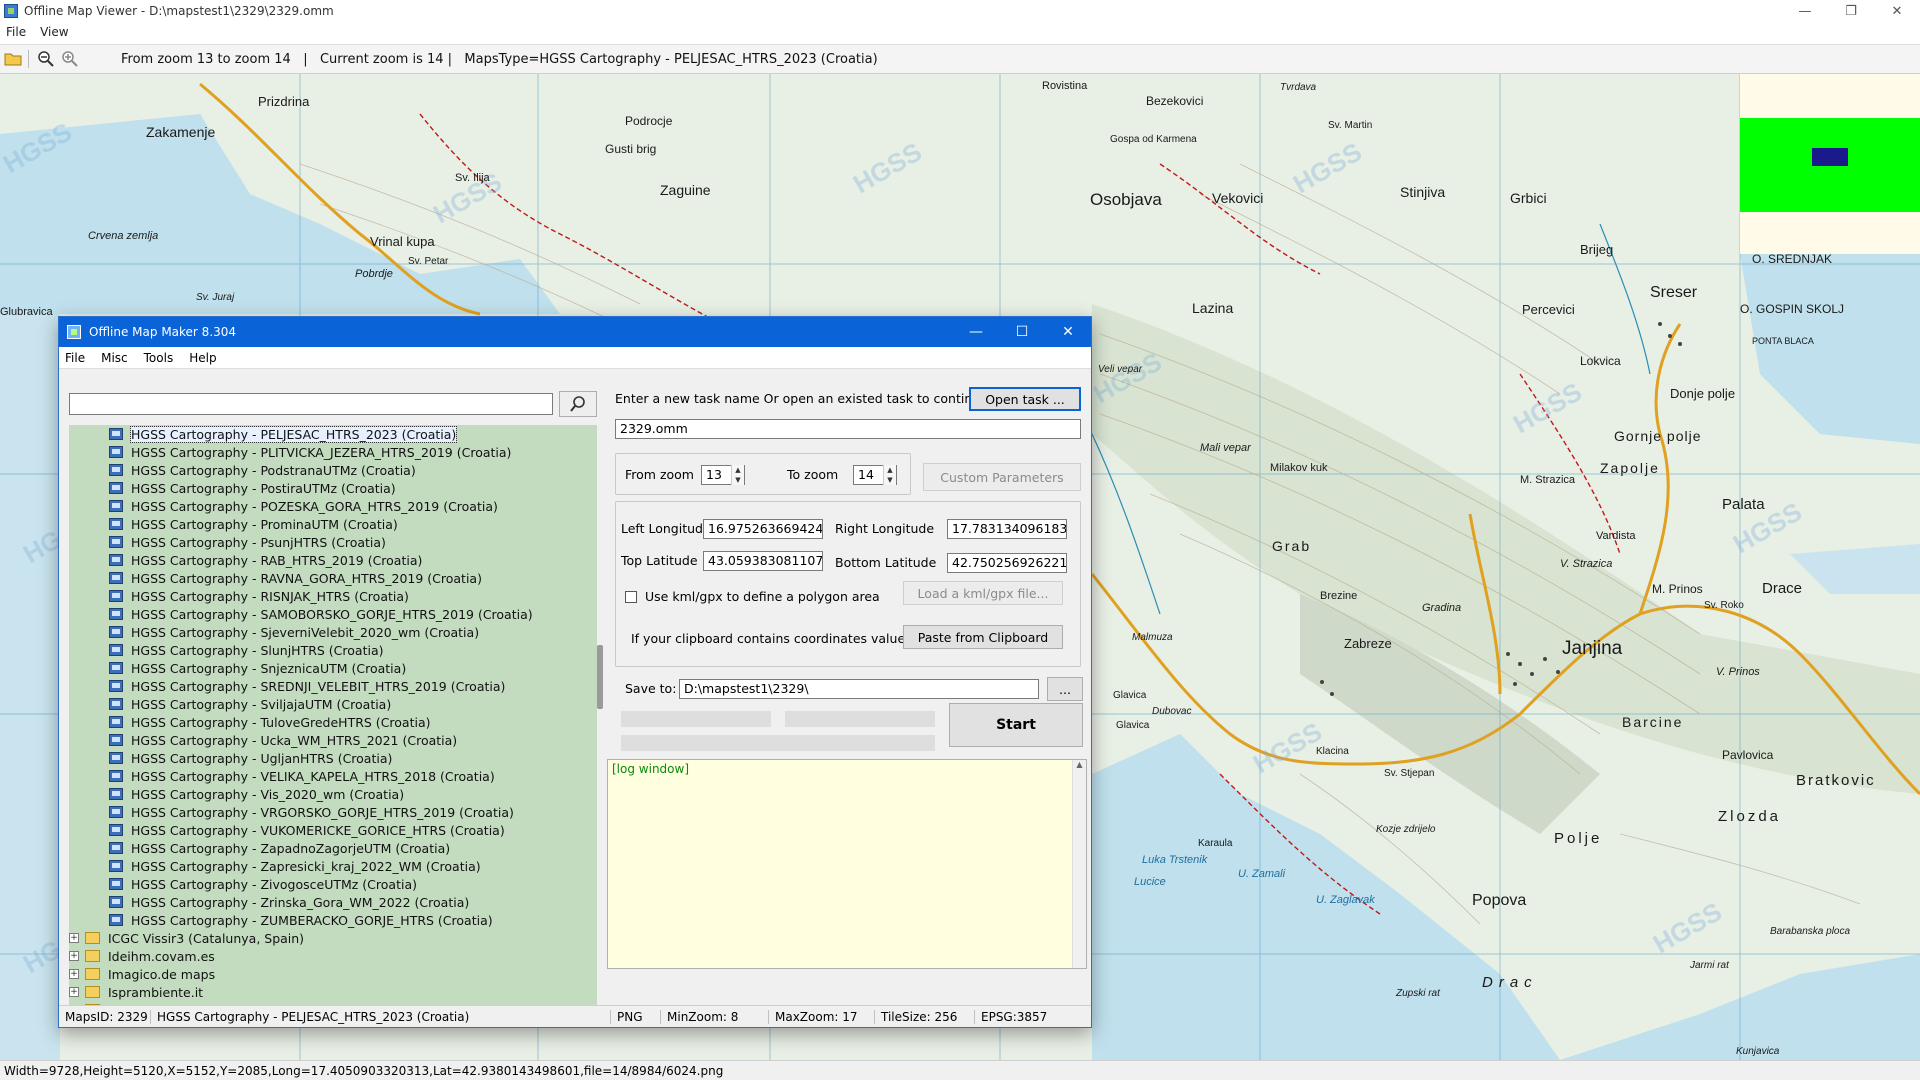  I want to click on tree-folder: + Imagico.de maps, so click(333, 974).